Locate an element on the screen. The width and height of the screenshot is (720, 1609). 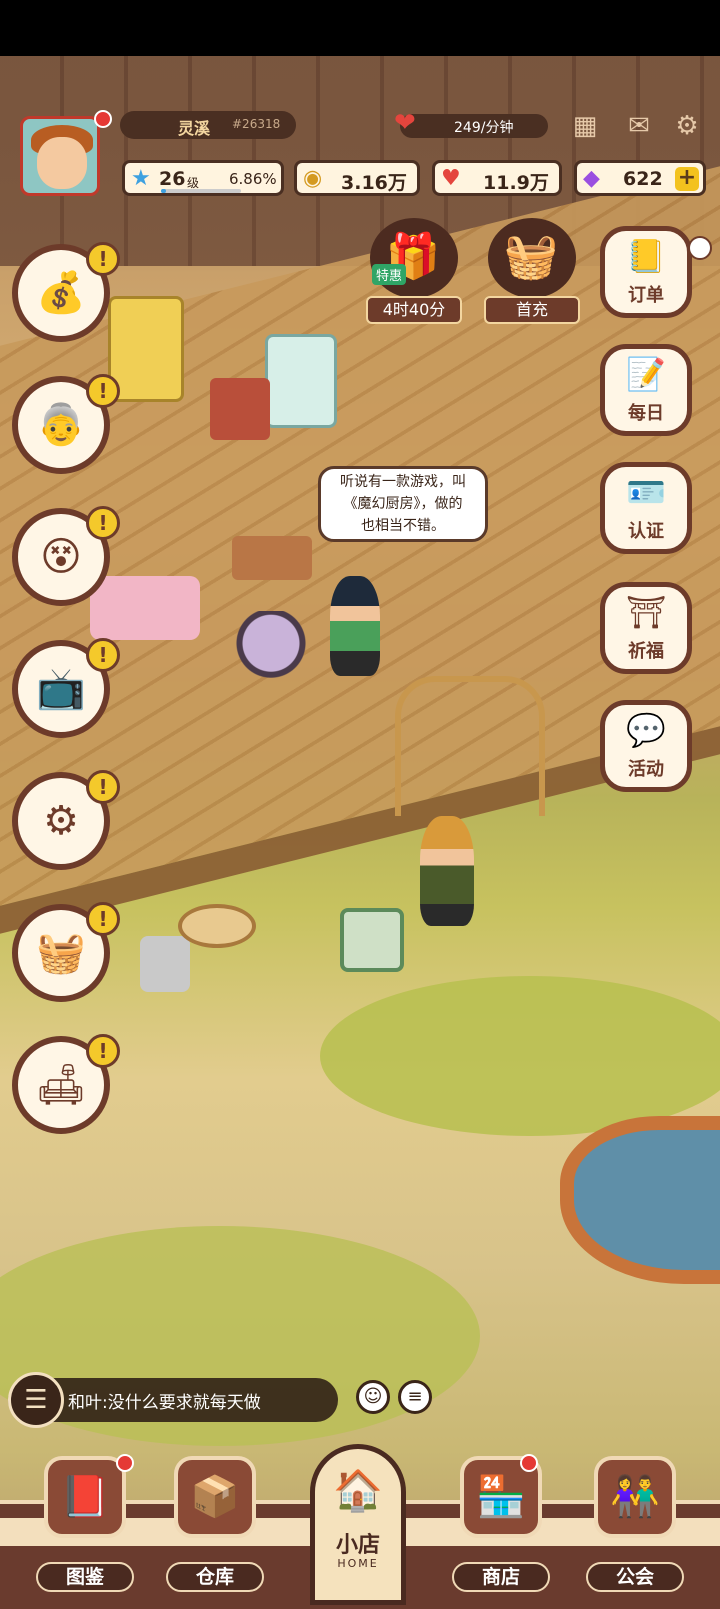
washing-machine-prop is located at coordinates (301, 381).